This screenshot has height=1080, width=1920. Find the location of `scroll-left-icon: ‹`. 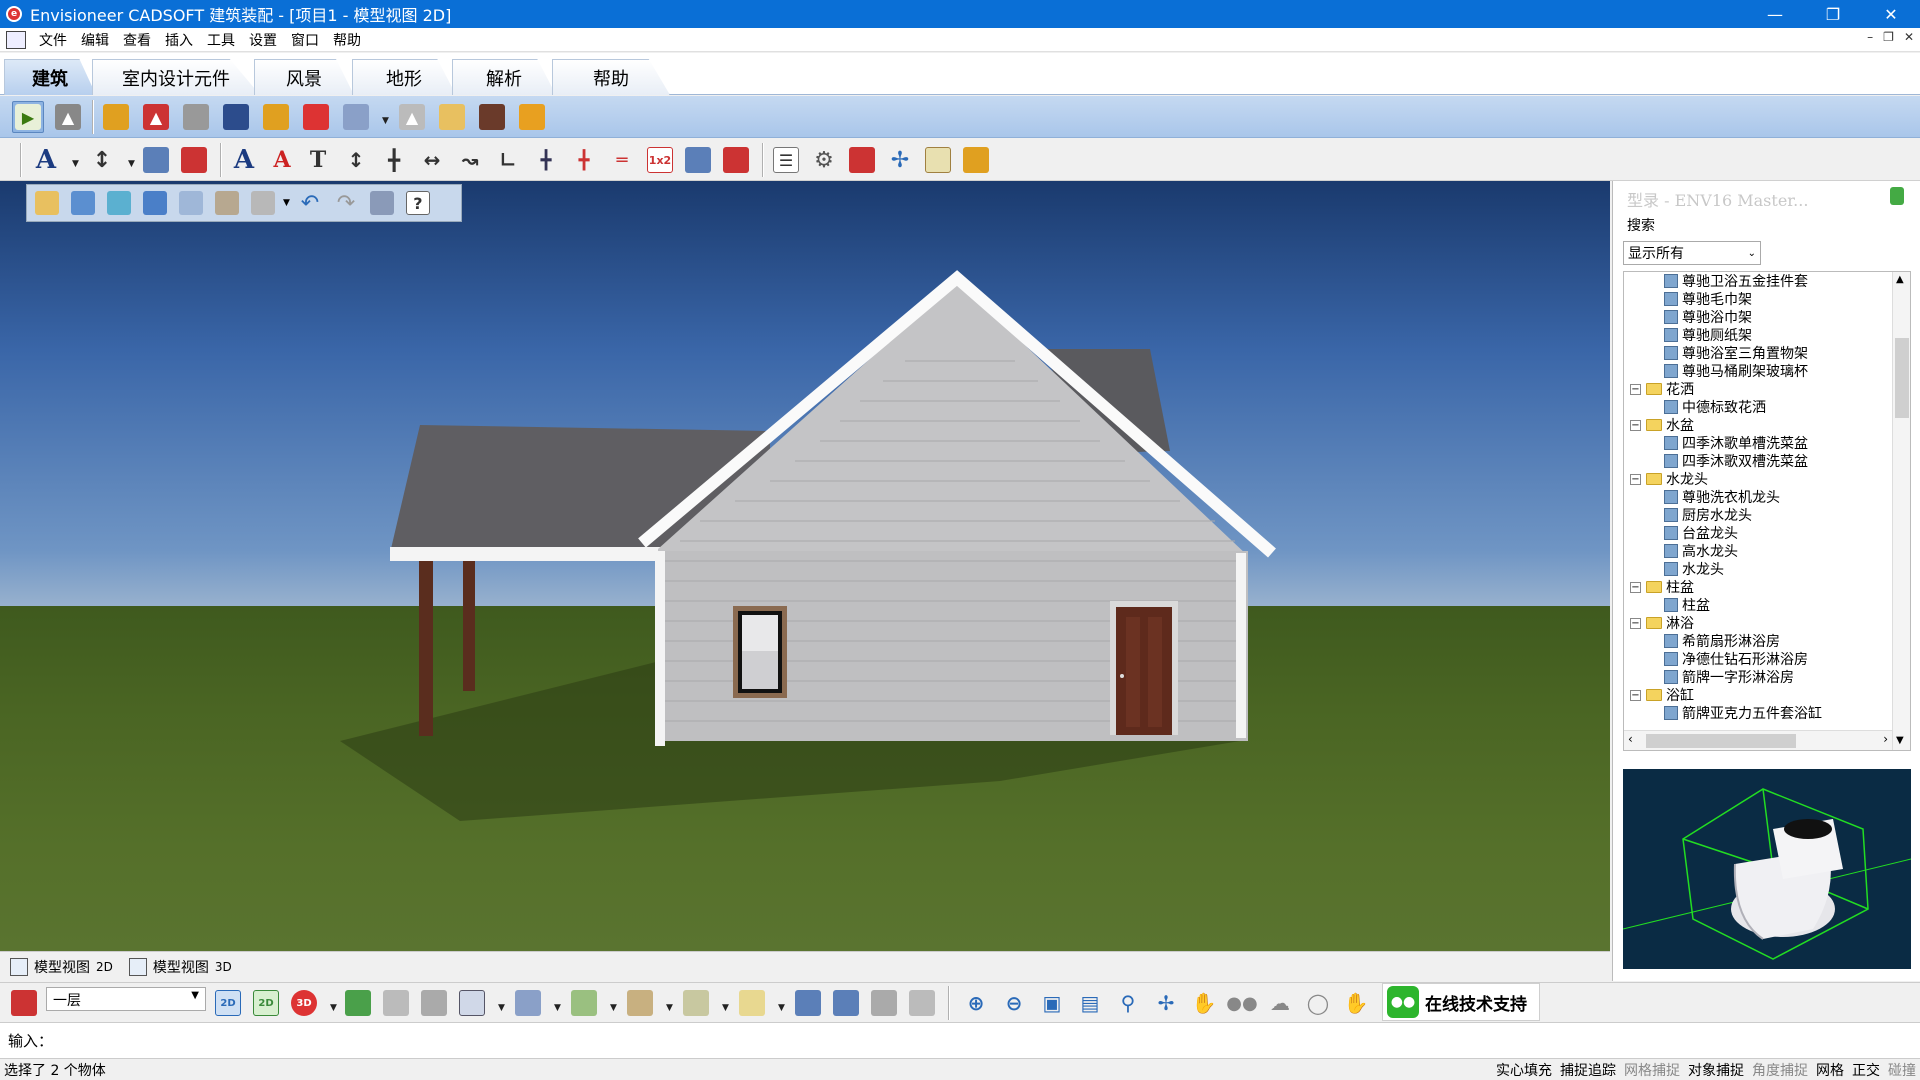

scroll-left-icon: ‹ is located at coordinates (1630, 739).